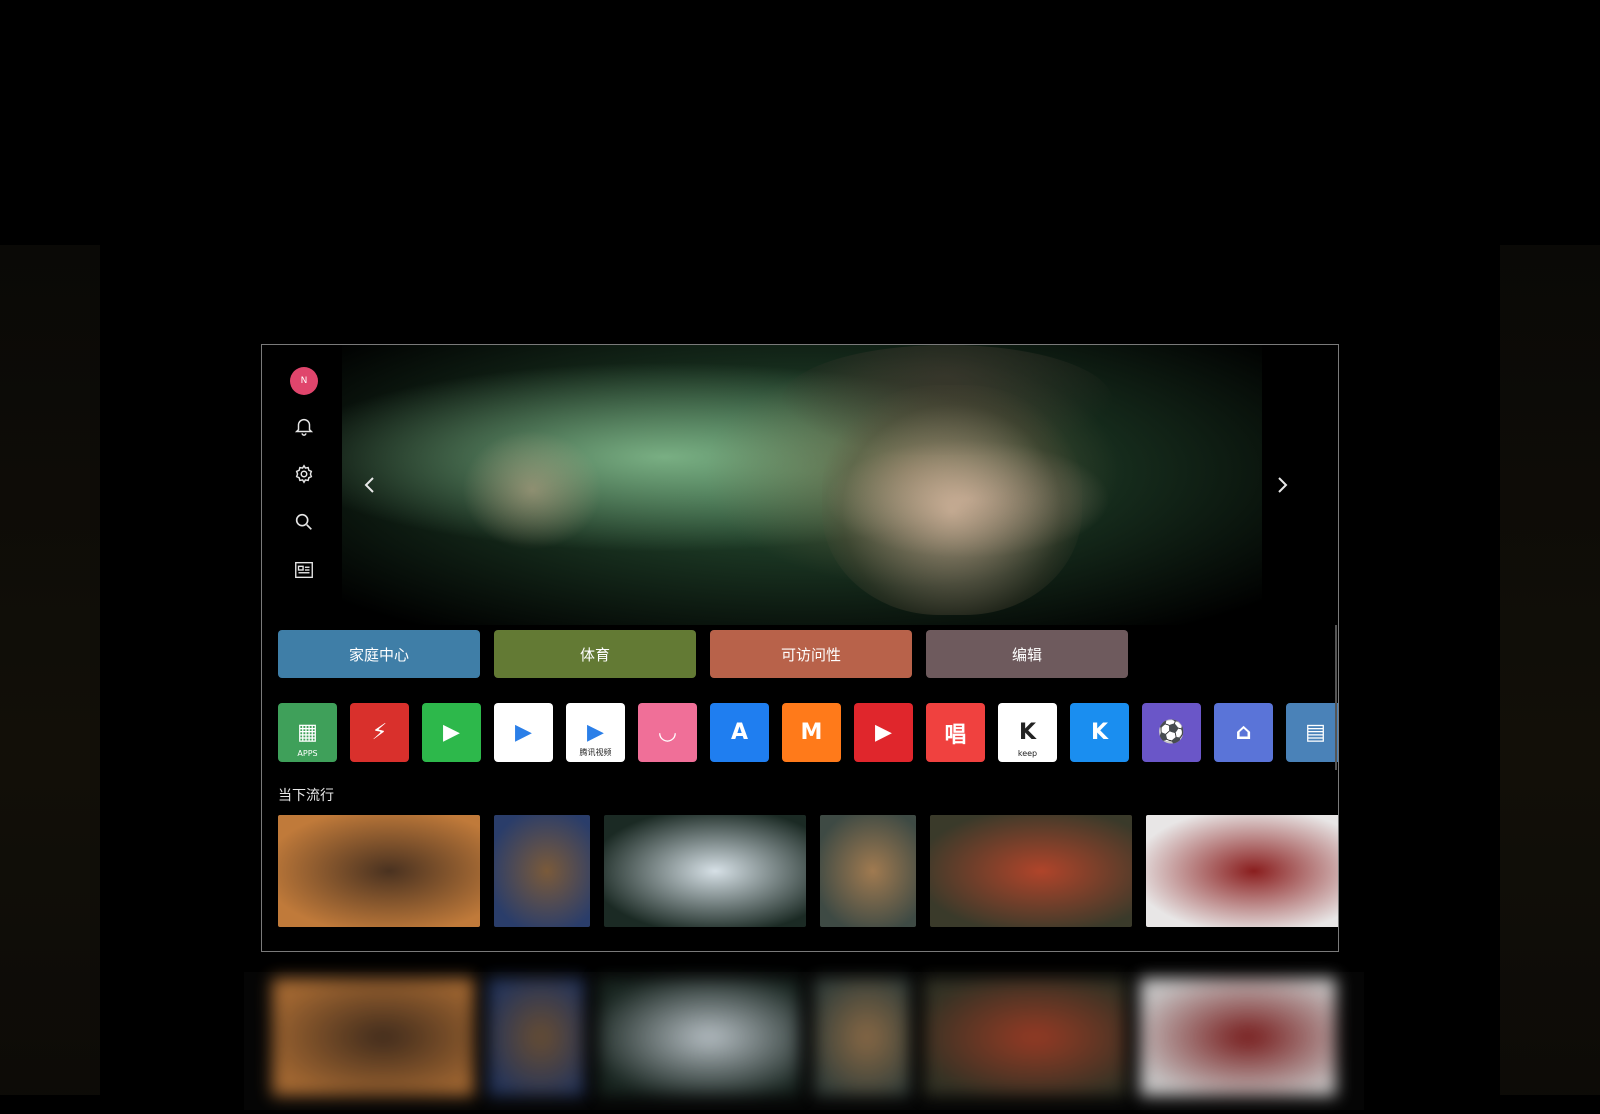 This screenshot has height=1114, width=1600. I want to click on hero-hand, so click(532, 490).